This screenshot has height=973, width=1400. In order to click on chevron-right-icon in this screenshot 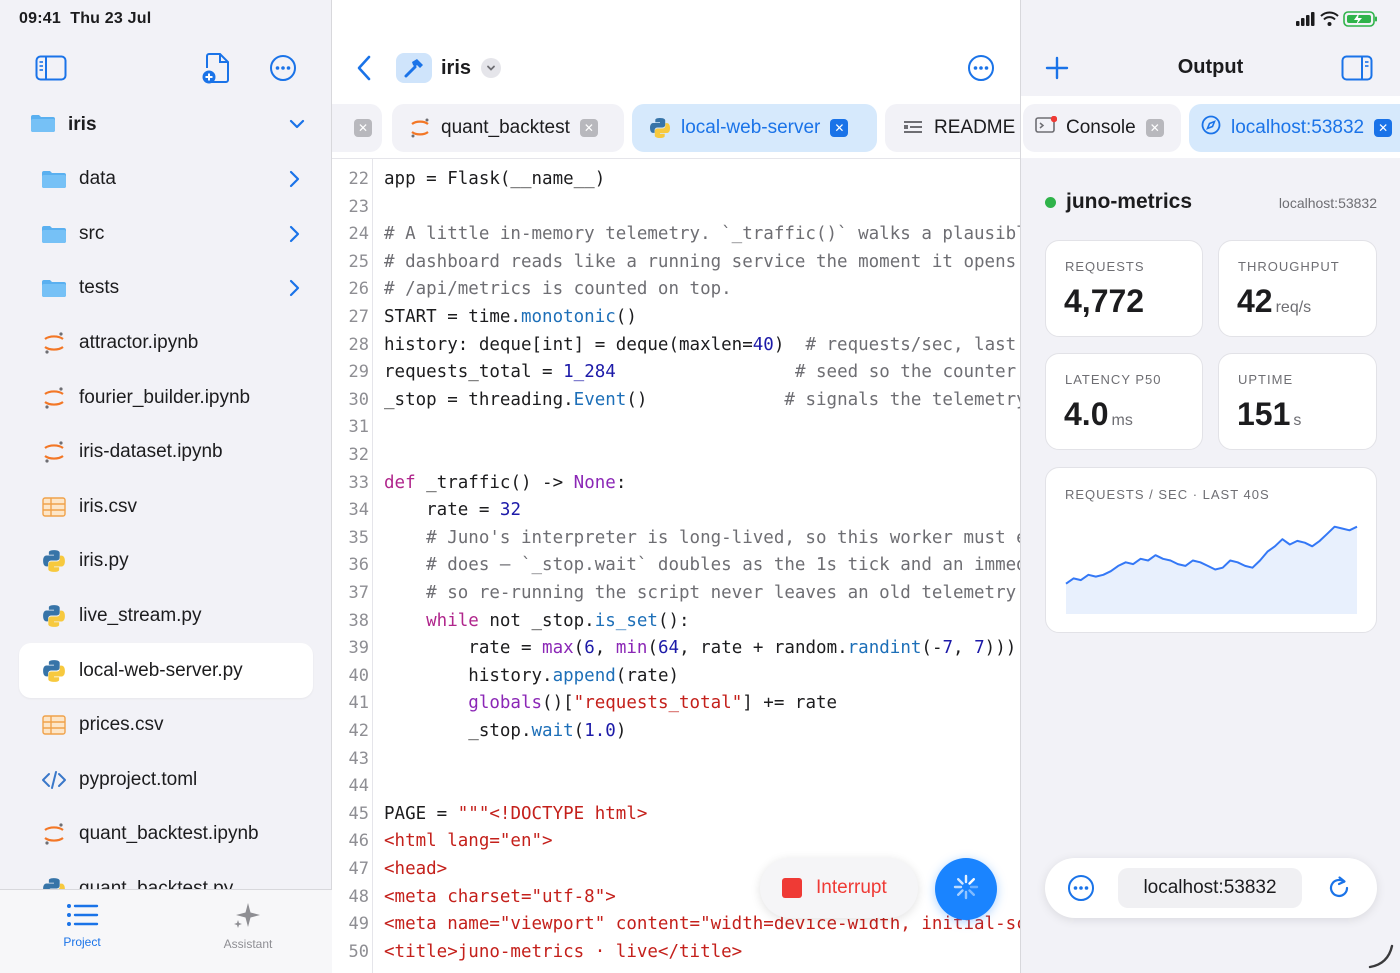, I will do `click(294, 290)`.